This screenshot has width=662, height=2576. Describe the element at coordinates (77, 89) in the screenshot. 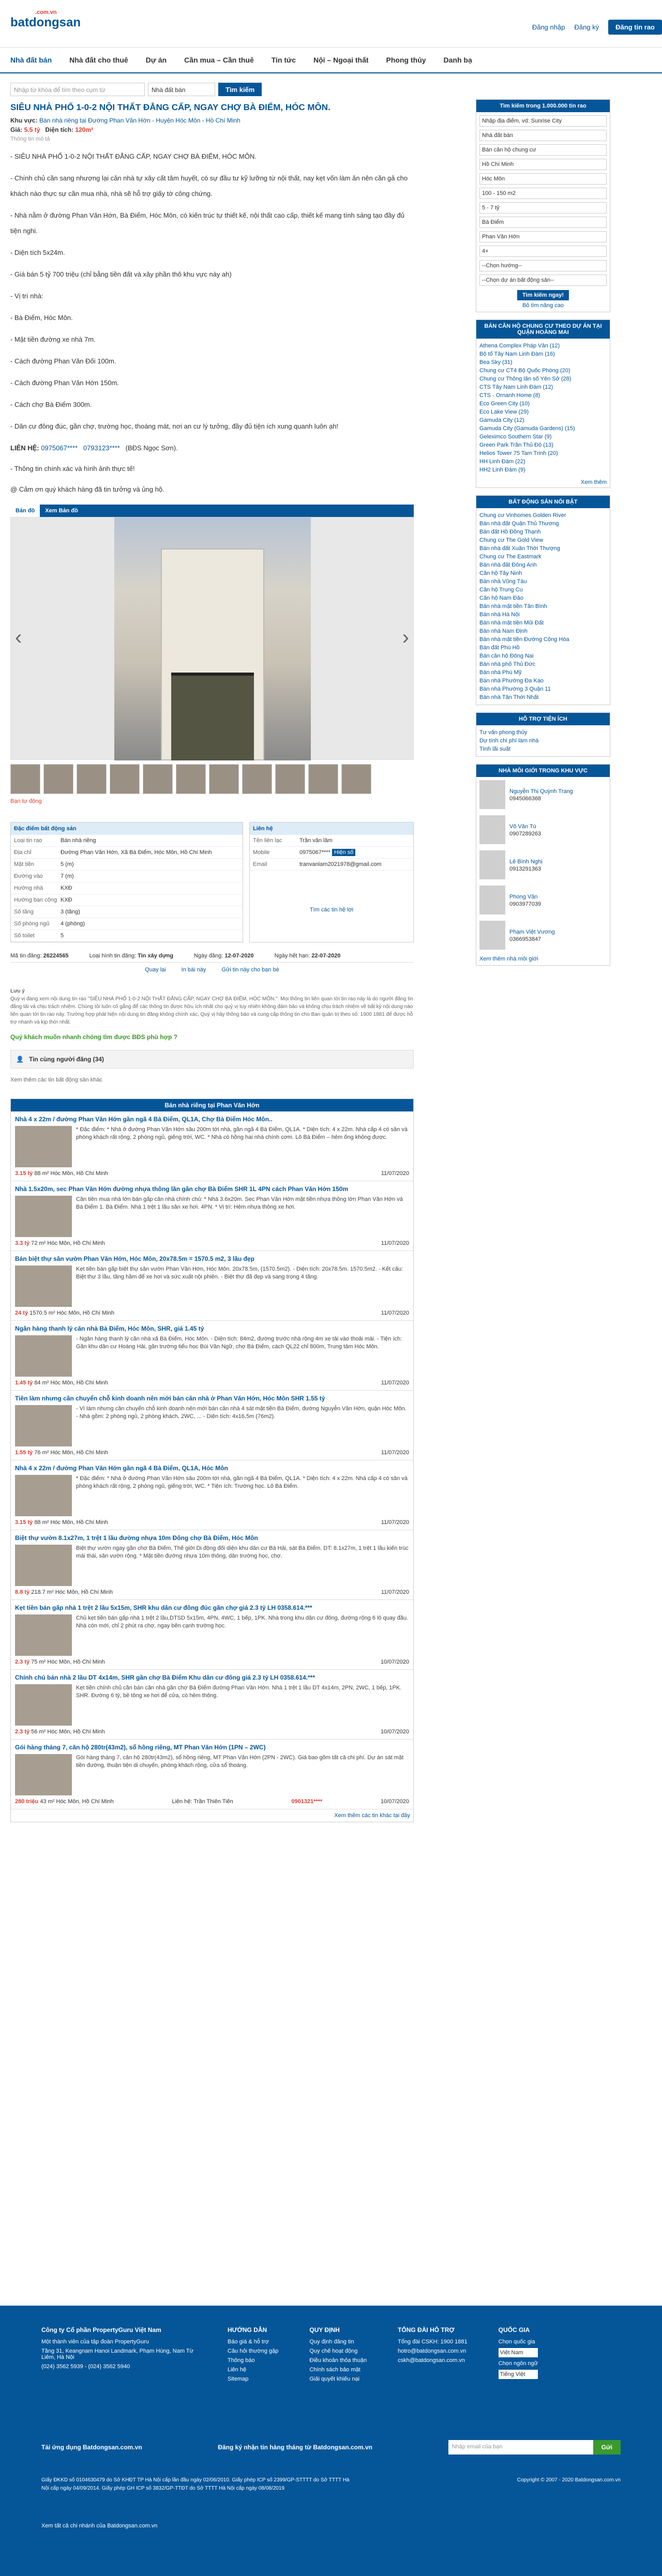

I see `search-input: Nhập từ khóa để tìm theo cụm từ` at that location.